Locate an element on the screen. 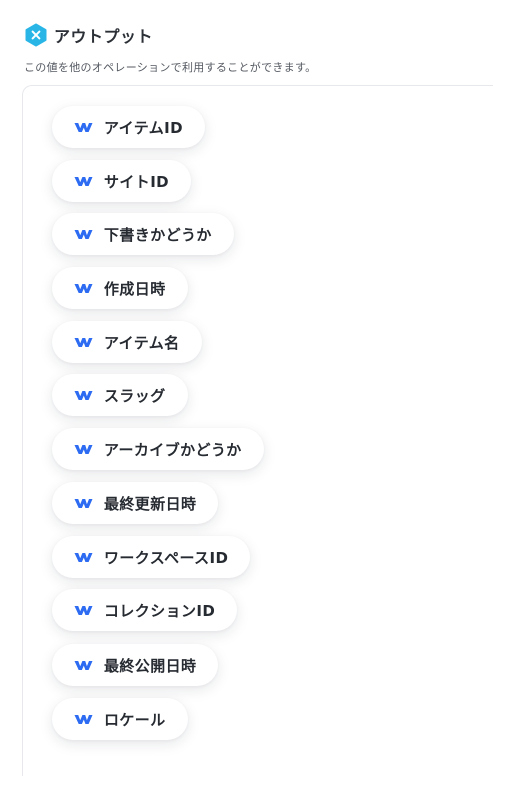  output-chip-site-id: サイトID is located at coordinates (122, 181).